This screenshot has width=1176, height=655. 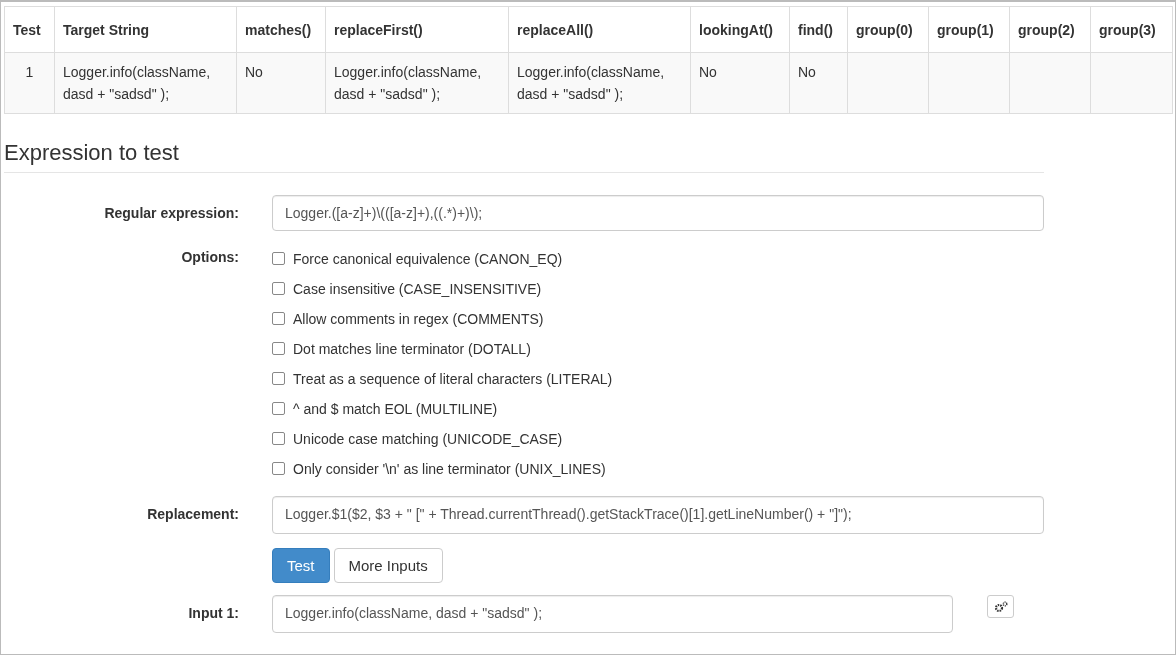 I want to click on option-label: Case insensitive (CASE_INSENSITIVE), so click(x=417, y=288).